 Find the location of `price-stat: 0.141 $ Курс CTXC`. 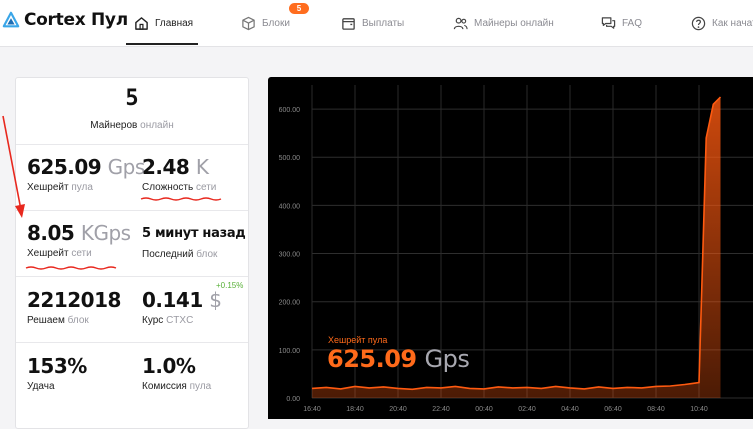

price-stat: 0.141 $ Курс CTXC is located at coordinates (182, 307).